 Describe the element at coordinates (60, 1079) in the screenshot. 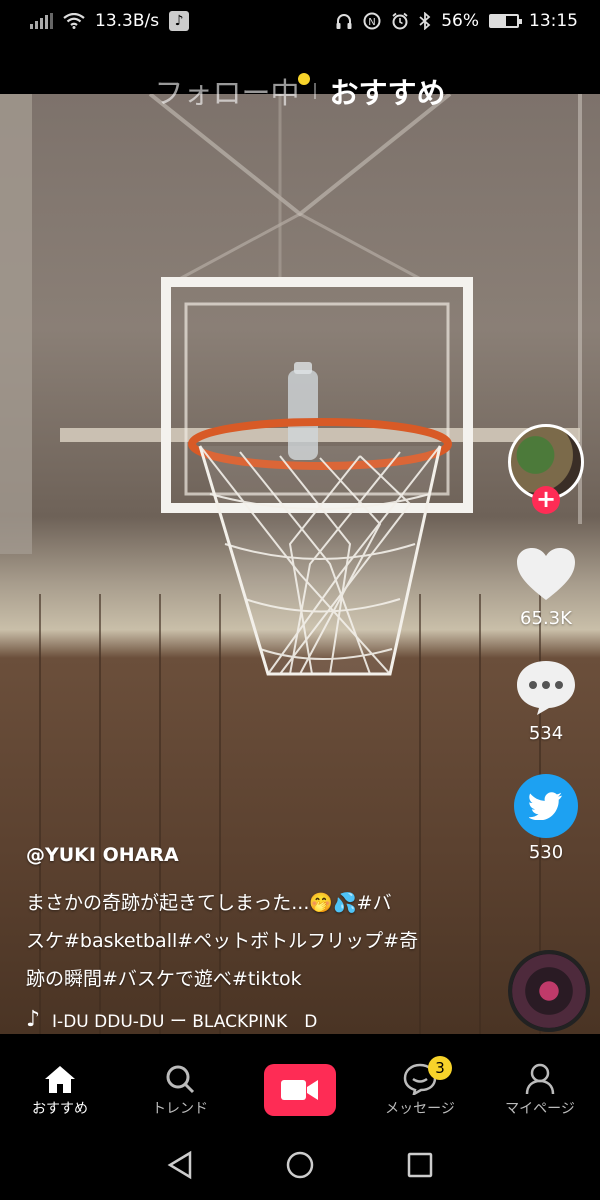

I see `home-icon` at that location.